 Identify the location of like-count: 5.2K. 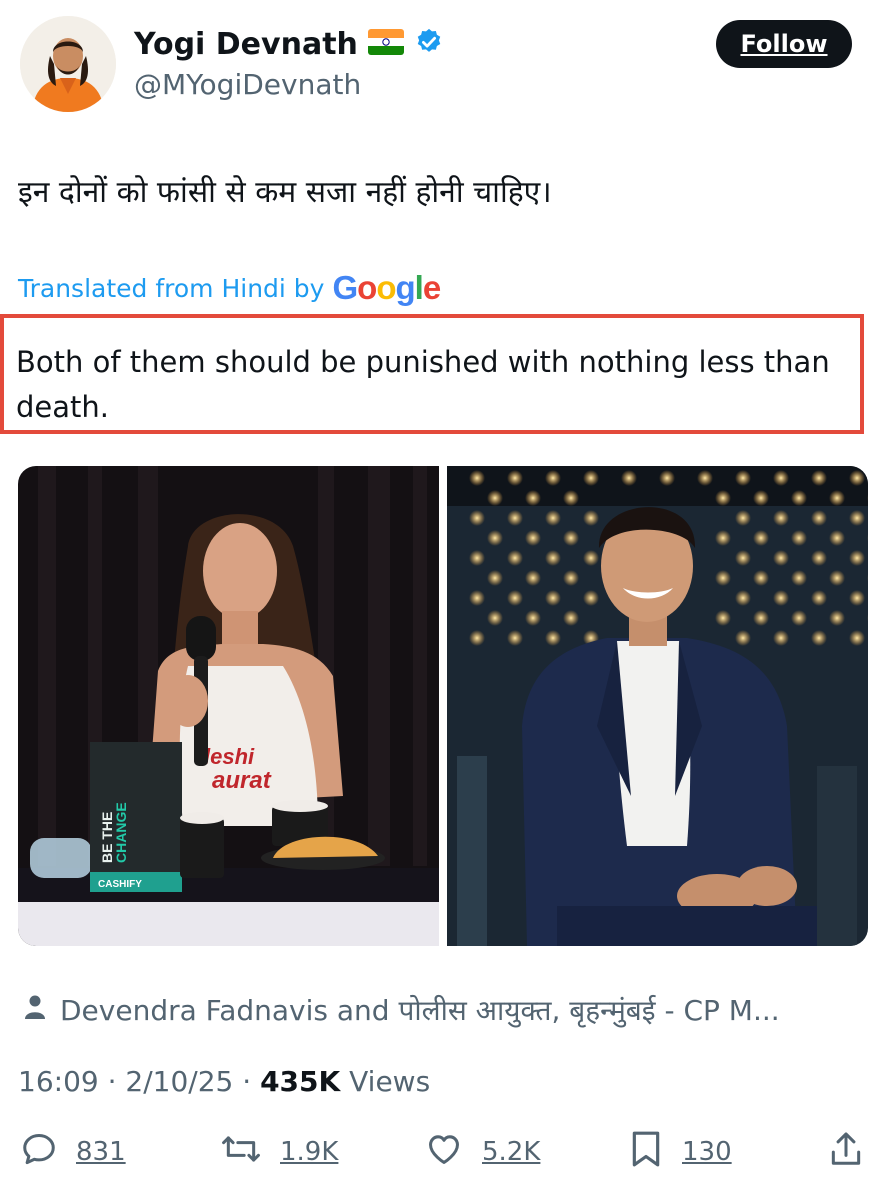
(511, 1152).